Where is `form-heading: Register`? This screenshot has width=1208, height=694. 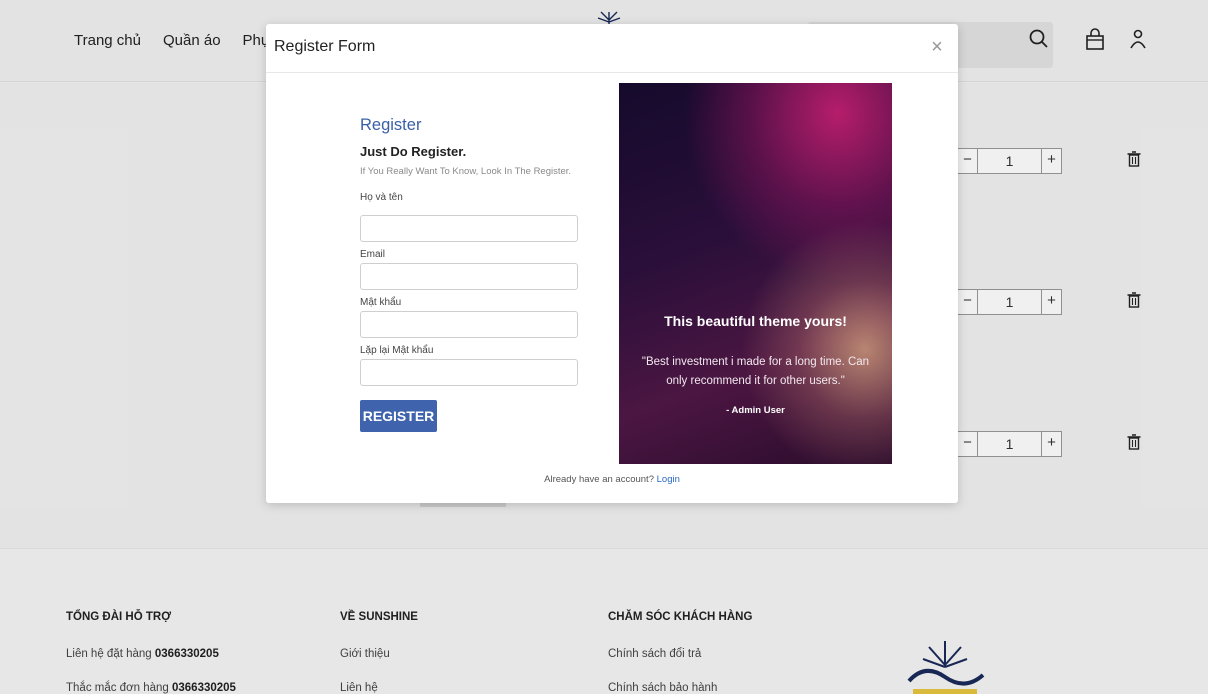
form-heading: Register is located at coordinates (391, 125).